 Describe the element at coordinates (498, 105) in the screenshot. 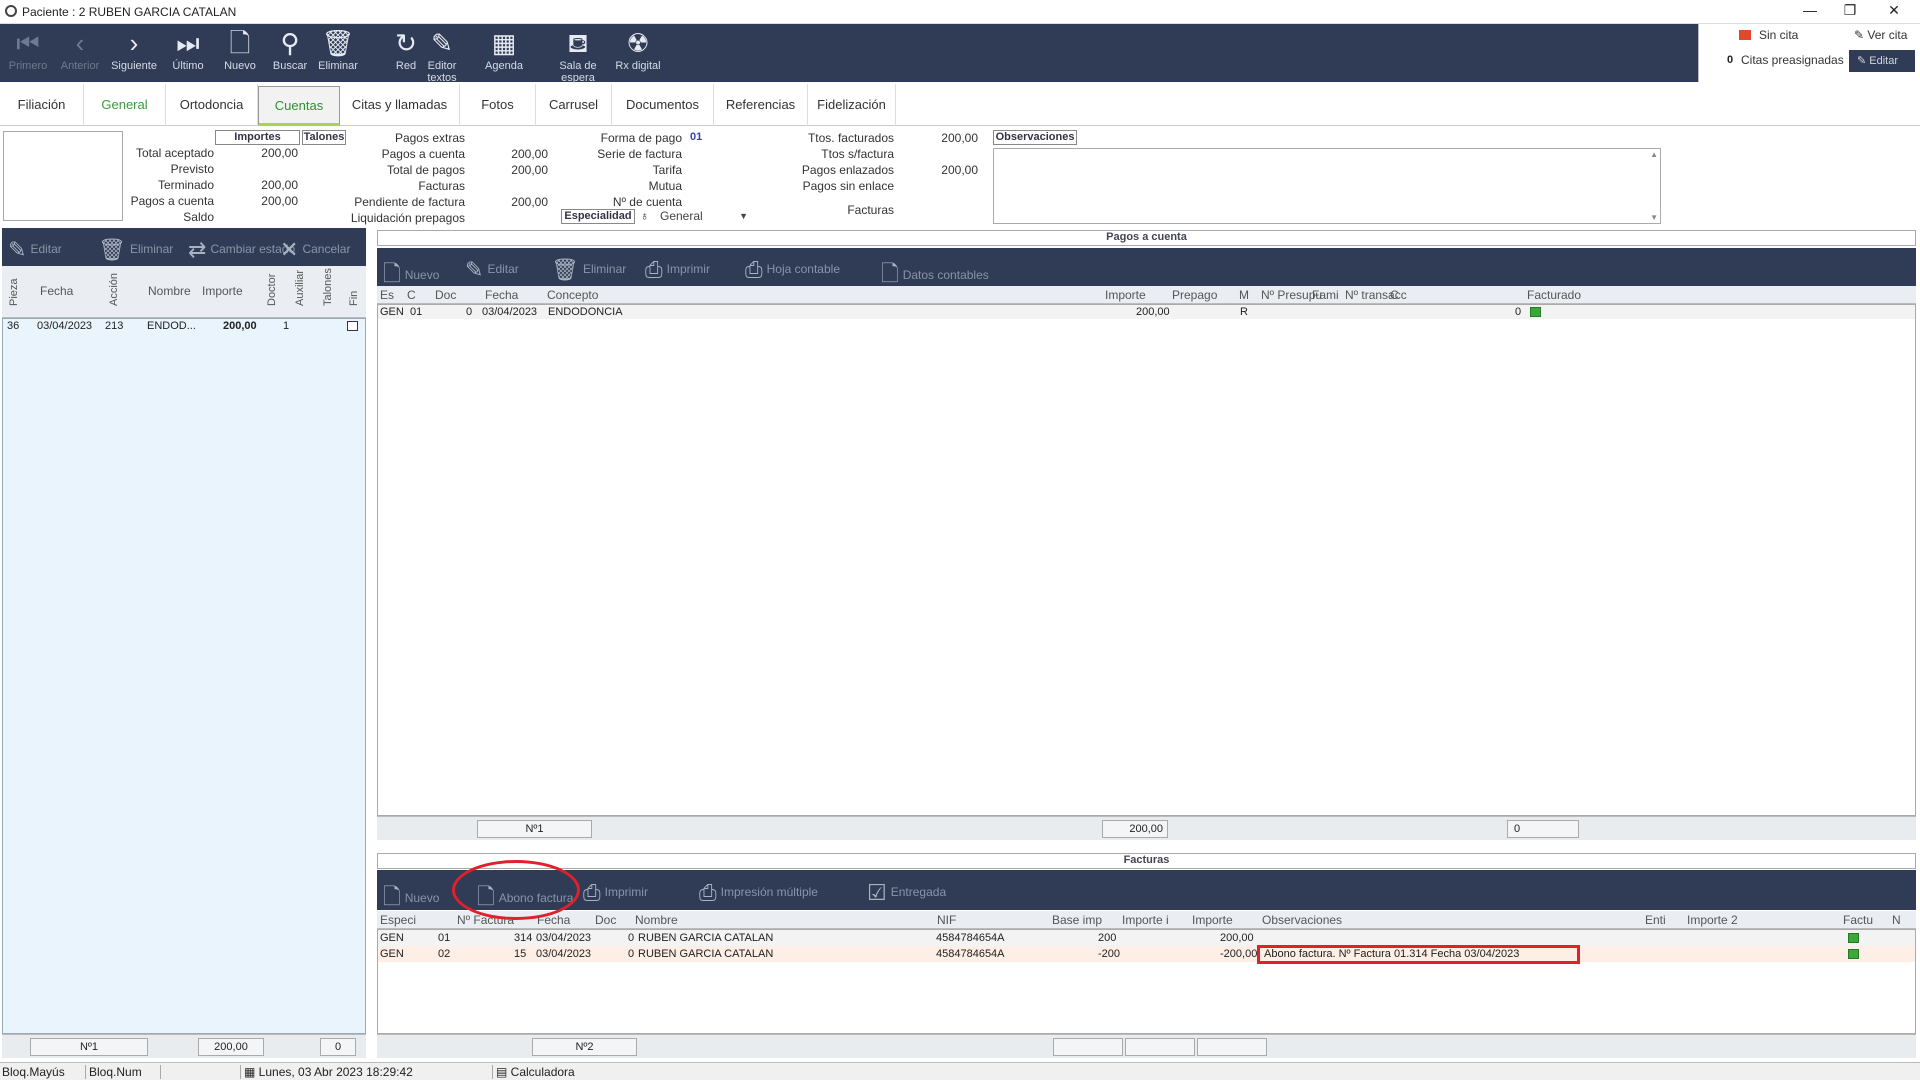

I see `tab-fotos: Fotos` at that location.